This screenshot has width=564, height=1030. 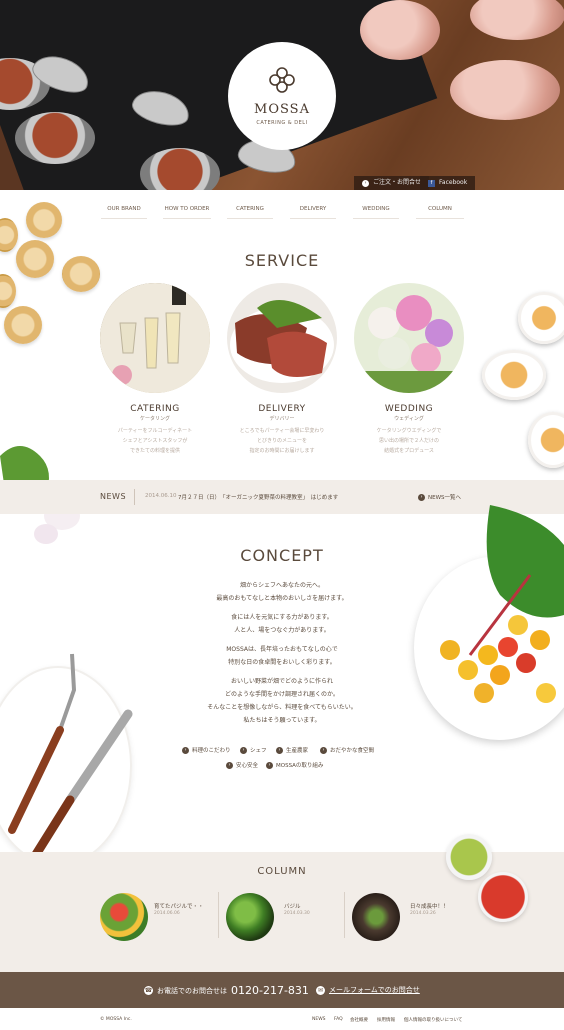 What do you see at coordinates (155, 409) in the screenshot?
I see `catering-title: CATERING` at bounding box center [155, 409].